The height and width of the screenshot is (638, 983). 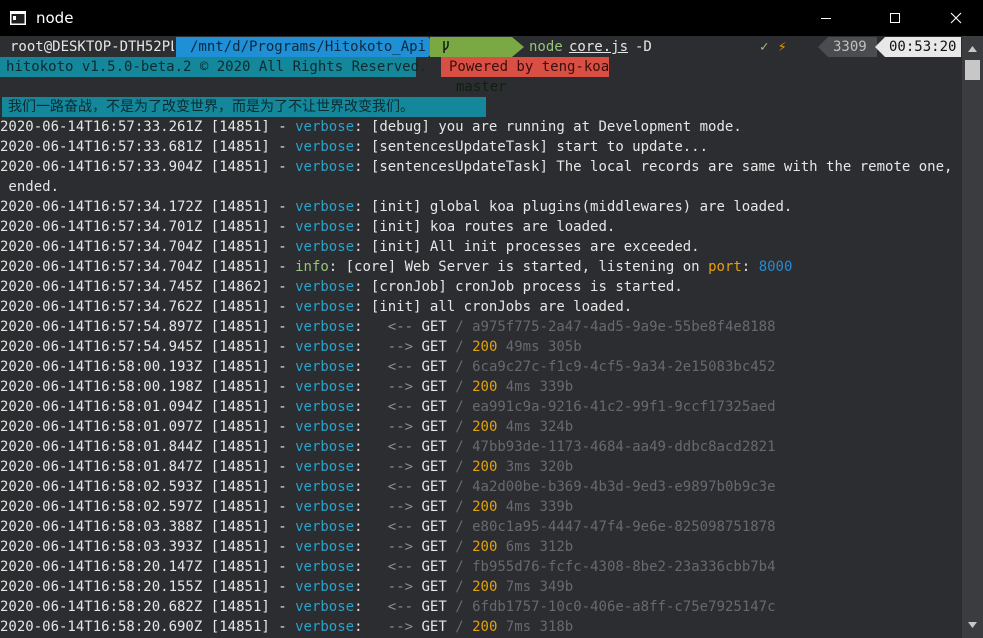 What do you see at coordinates (101, 347) in the screenshot?
I see `log-timestamp: 2020-06-14T16:57:54.945Z` at bounding box center [101, 347].